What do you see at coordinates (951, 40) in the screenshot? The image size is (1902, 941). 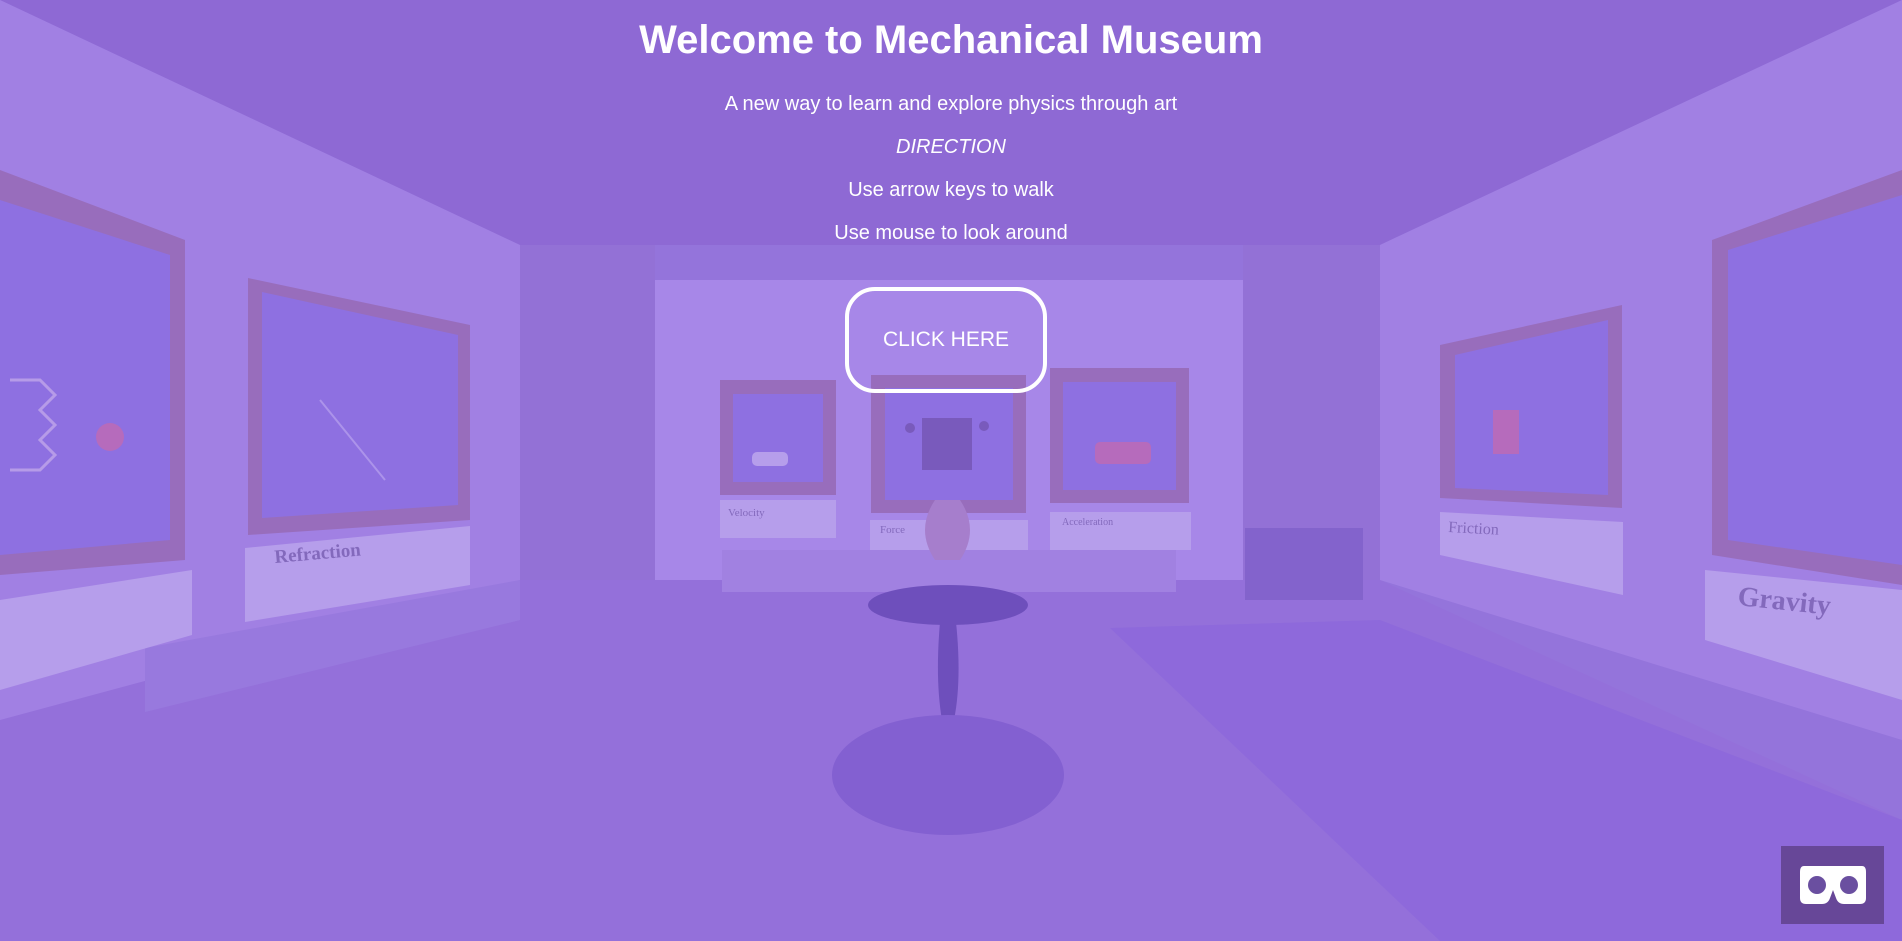 I see `page-title: Welcome to Mechanical Museum` at bounding box center [951, 40].